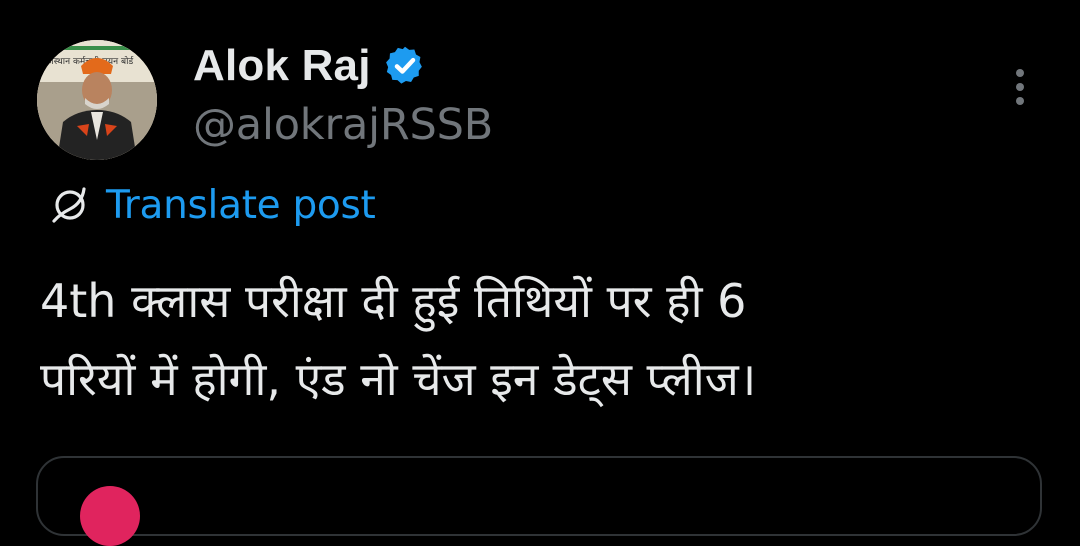 The height and width of the screenshot is (546, 1080). What do you see at coordinates (241, 205) in the screenshot?
I see `translate-post-label: Translate post` at bounding box center [241, 205].